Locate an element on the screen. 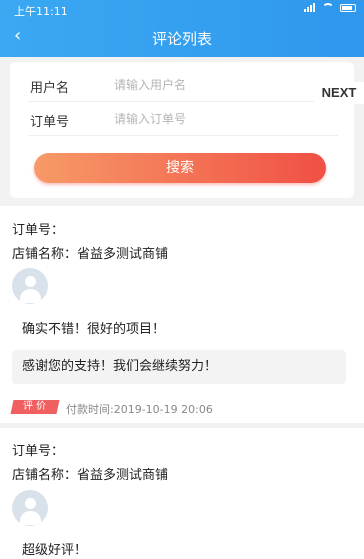  username-row: 用户名 is located at coordinates (182, 85).